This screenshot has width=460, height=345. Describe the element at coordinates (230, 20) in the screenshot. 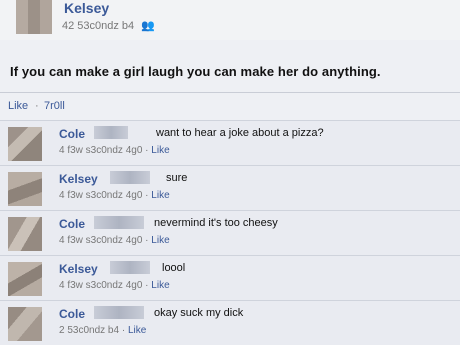

I see `post-header: Kelsey 42 53c0ndz b4 👥` at that location.